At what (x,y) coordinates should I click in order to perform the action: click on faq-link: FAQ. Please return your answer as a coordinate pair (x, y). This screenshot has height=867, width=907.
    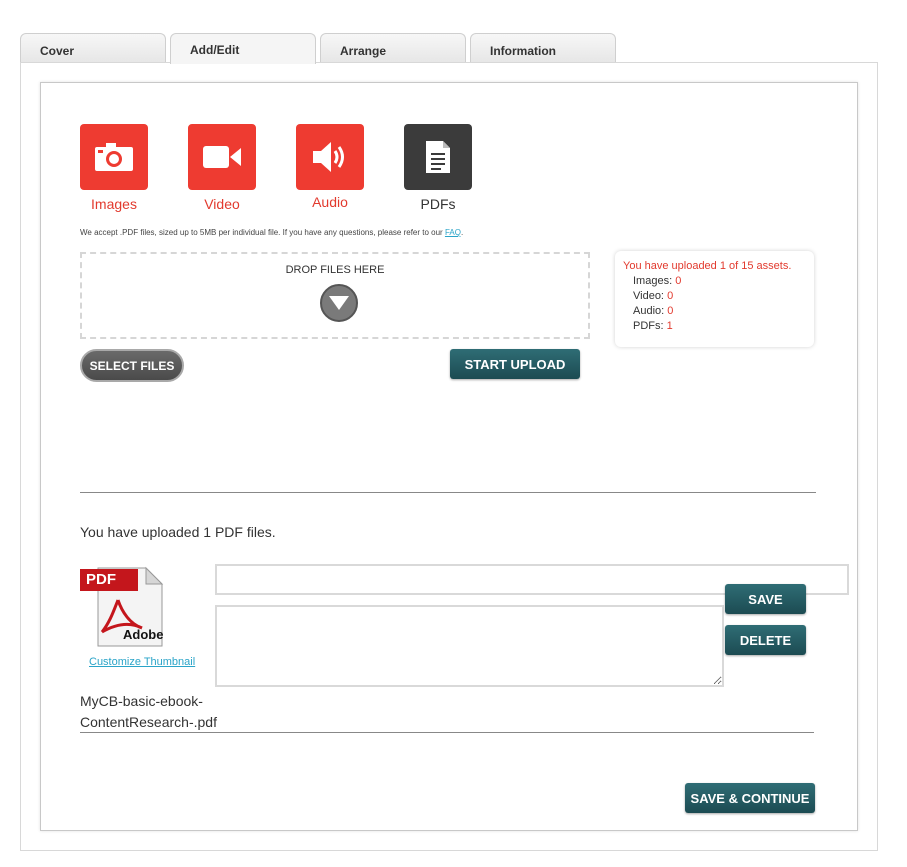
    Looking at the image, I should click on (453, 232).